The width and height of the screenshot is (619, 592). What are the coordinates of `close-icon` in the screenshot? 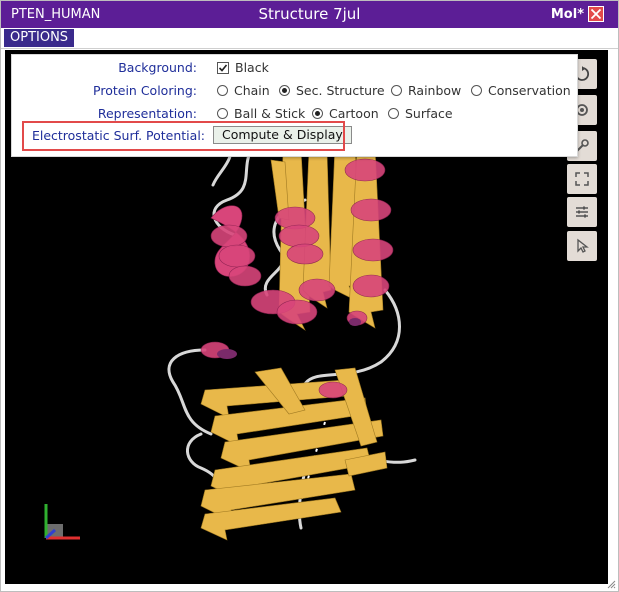 It's located at (596, 14).